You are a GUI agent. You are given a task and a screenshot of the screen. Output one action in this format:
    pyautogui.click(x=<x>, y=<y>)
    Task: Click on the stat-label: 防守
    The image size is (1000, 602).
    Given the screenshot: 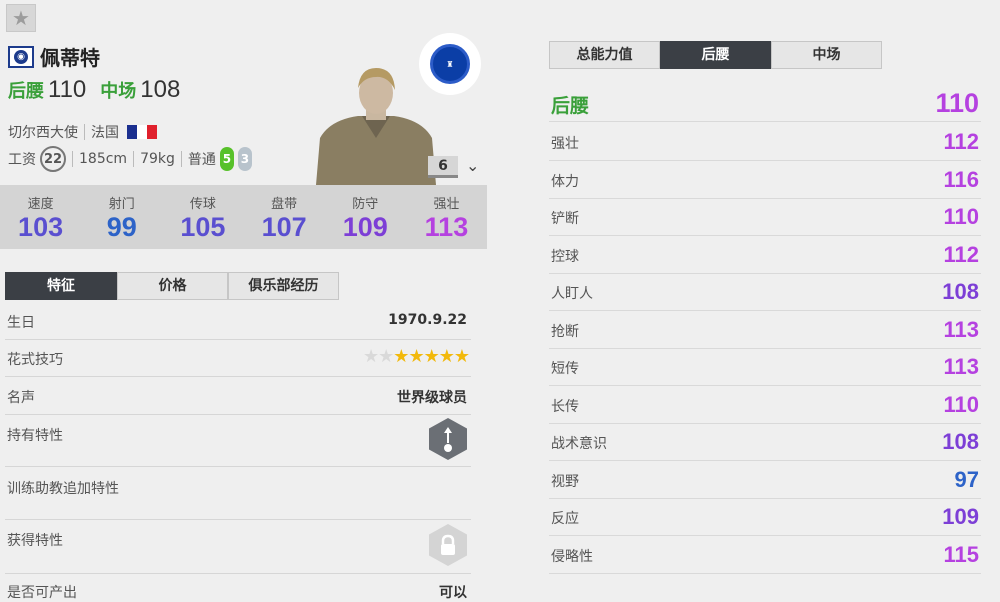 What is the action you would take?
    pyautogui.click(x=365, y=204)
    